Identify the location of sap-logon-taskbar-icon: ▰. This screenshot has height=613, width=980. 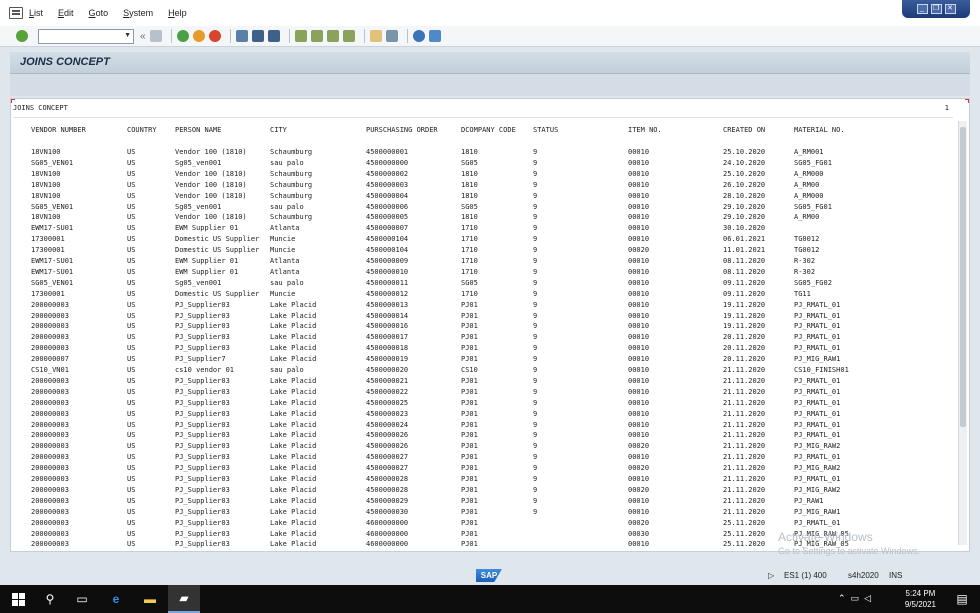
(184, 599).